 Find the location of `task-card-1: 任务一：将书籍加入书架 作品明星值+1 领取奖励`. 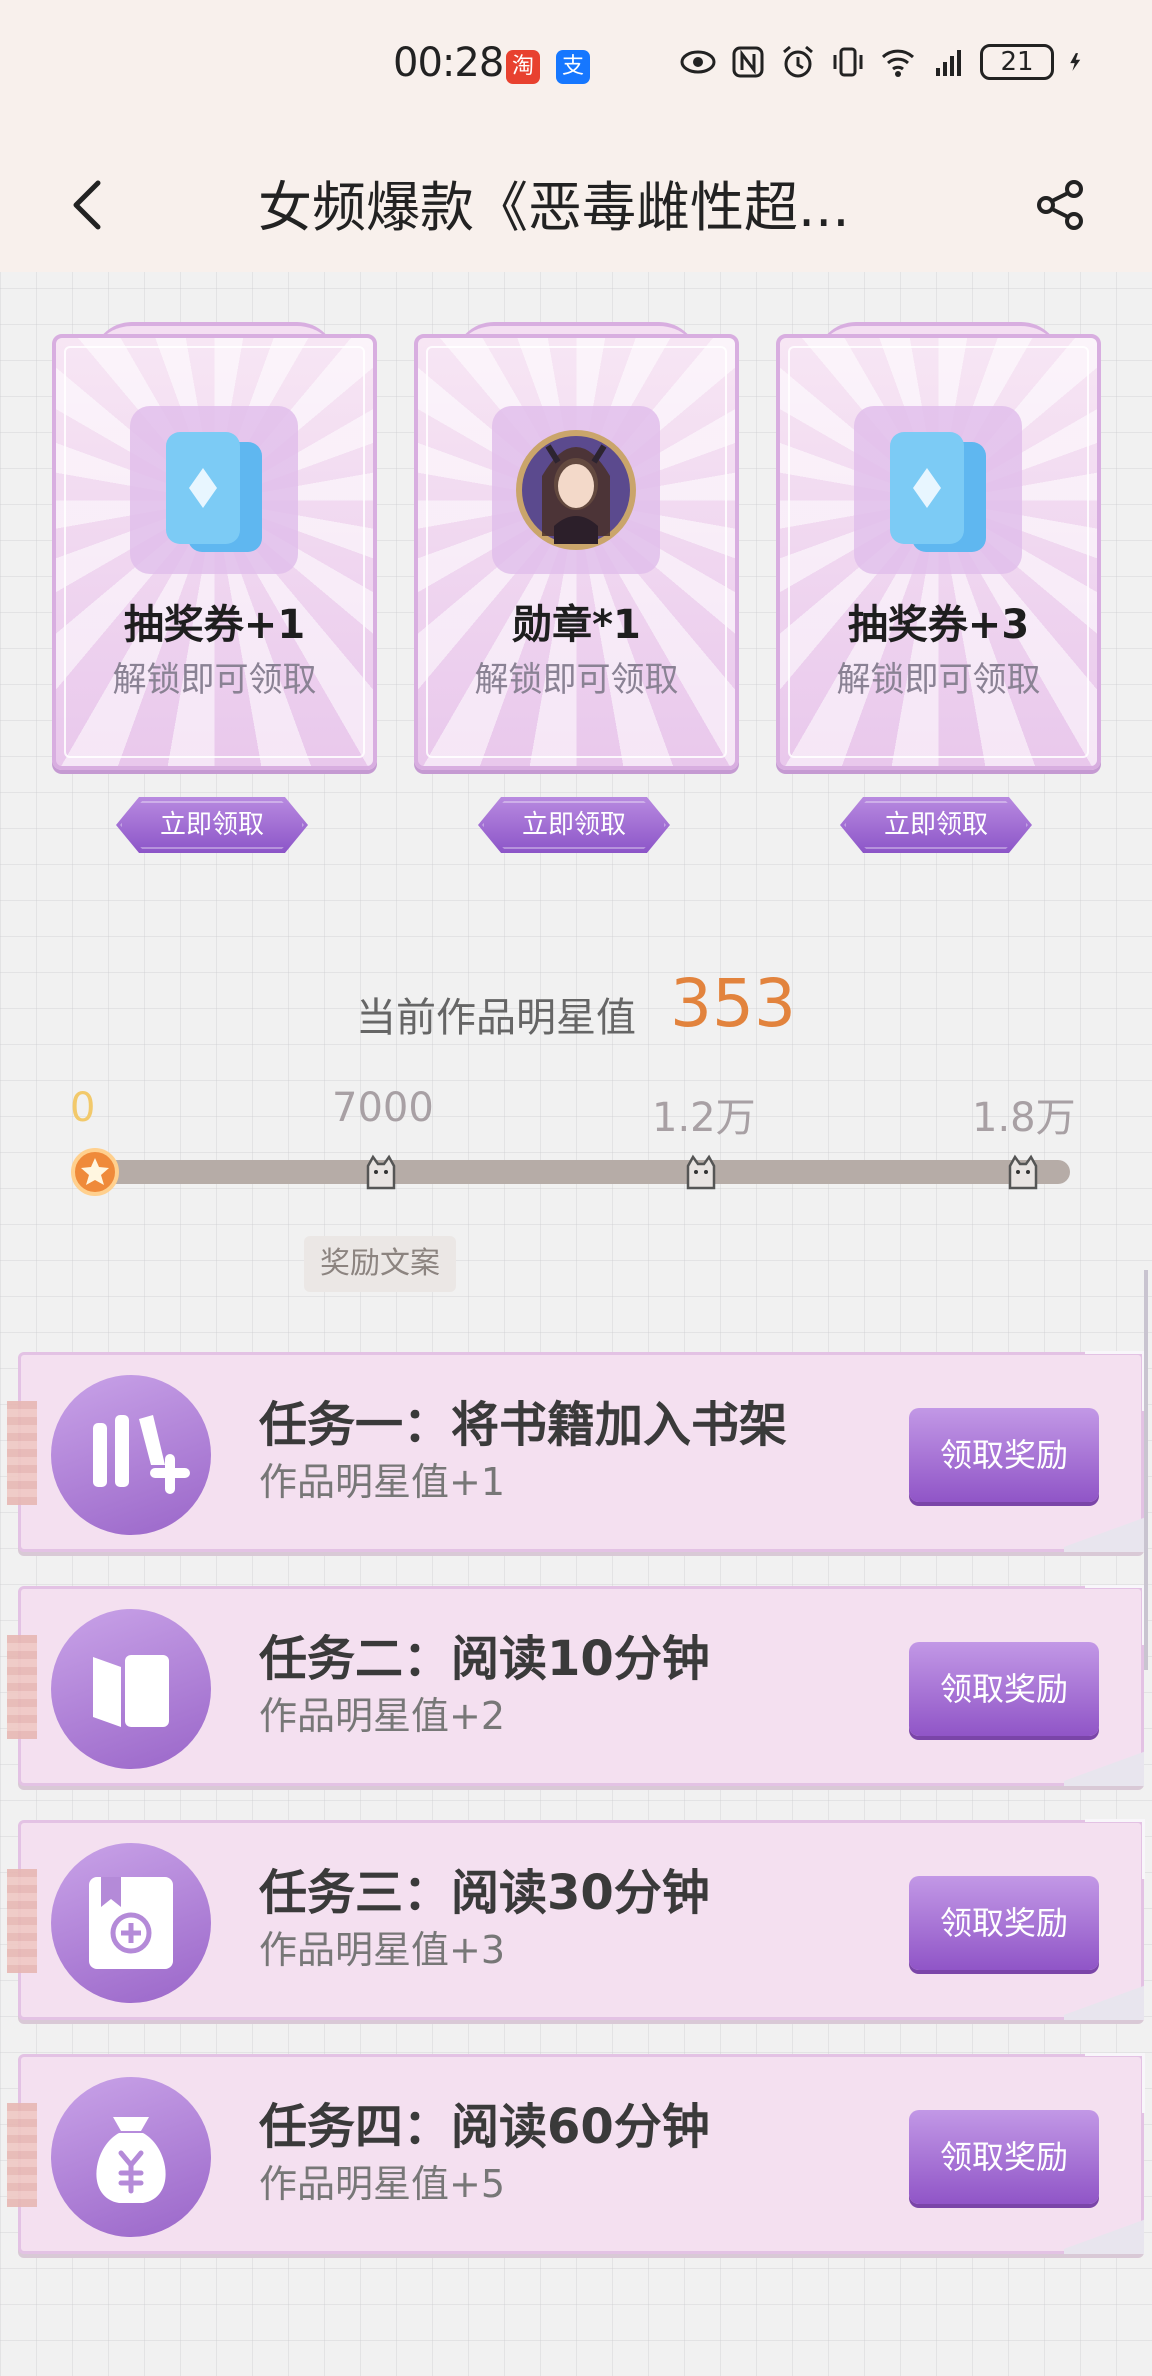

task-card-1: 任务一：将书籍加入书架 作品明星值+1 领取奖励 is located at coordinates (576, 1451).